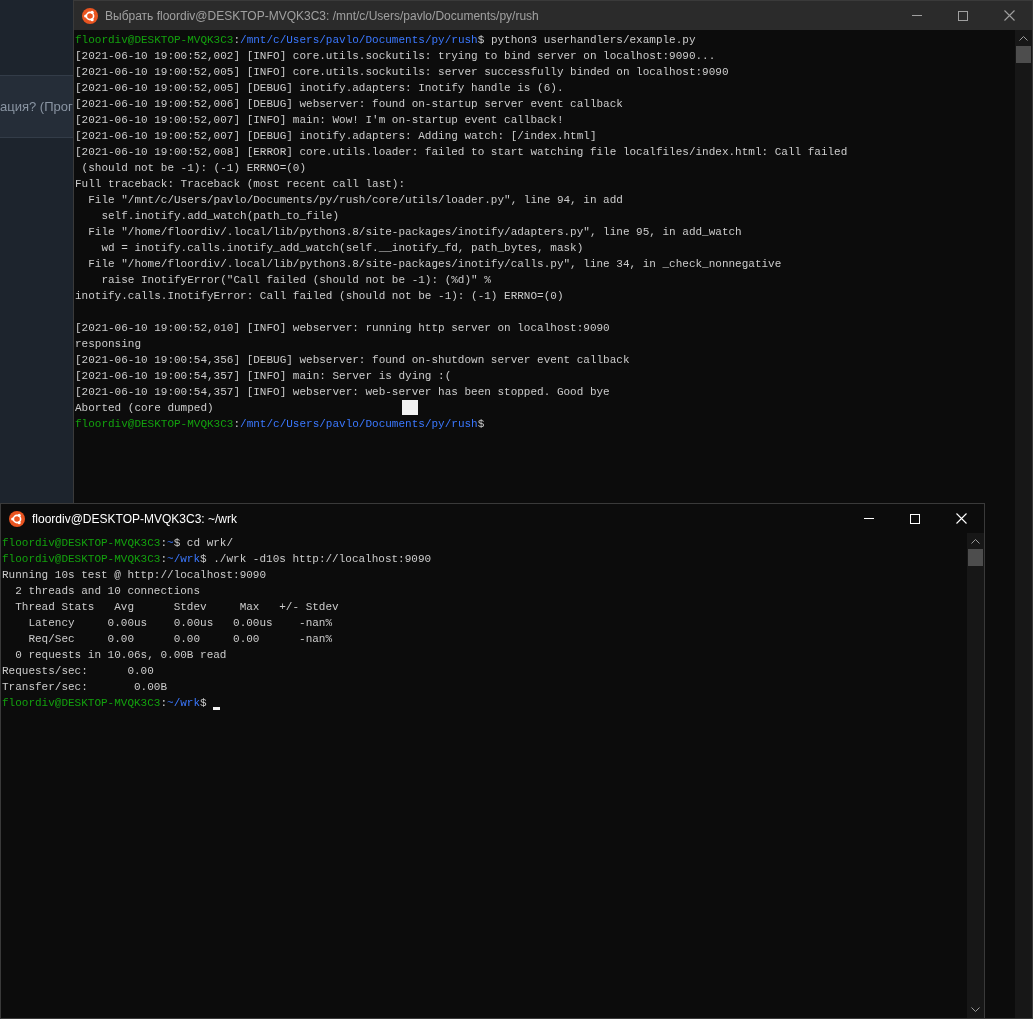 Image resolution: width=1033 pixels, height=1019 pixels. I want to click on terminal-line: Thread Stats Avg Stdev Max +/- Stdev, so click(176, 607).